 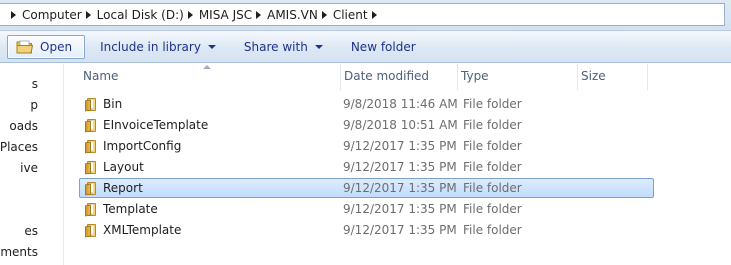 I want to click on nav-item-documents: uments, so click(x=19, y=252).